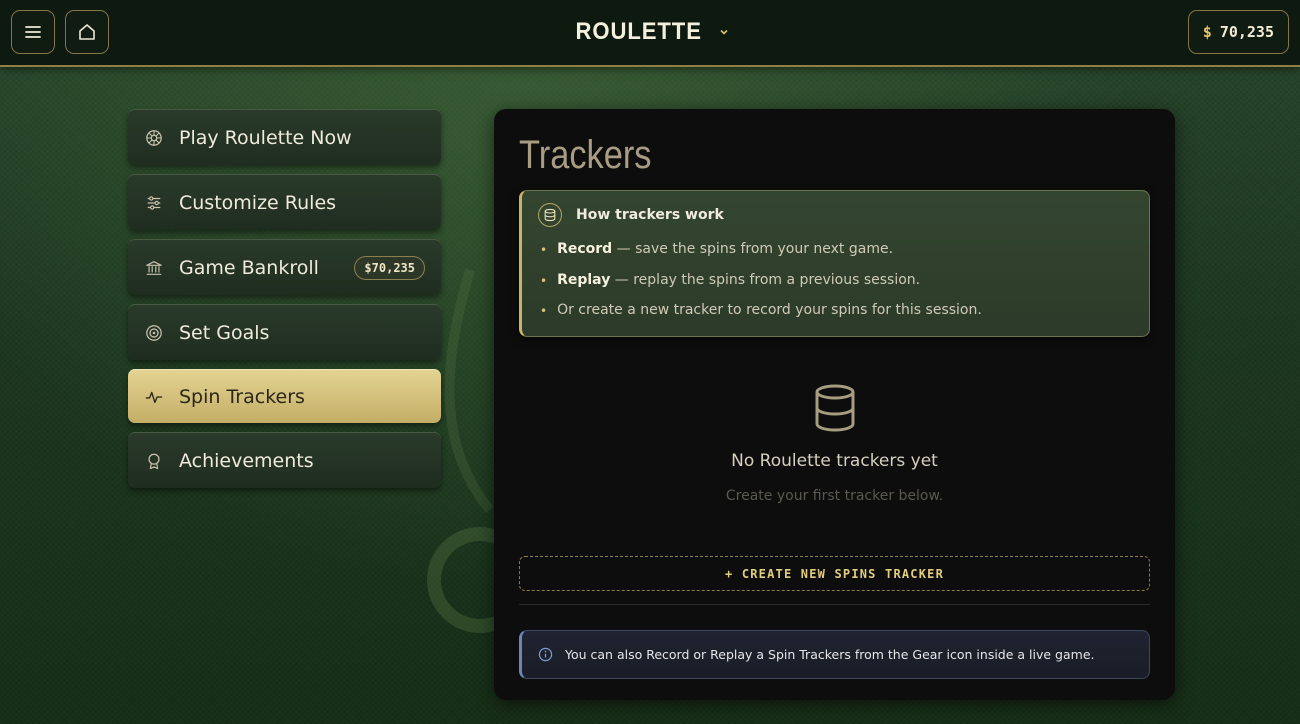  I want to click on sidebar-item-spin-trackers: Spin Trackers, so click(284, 396).